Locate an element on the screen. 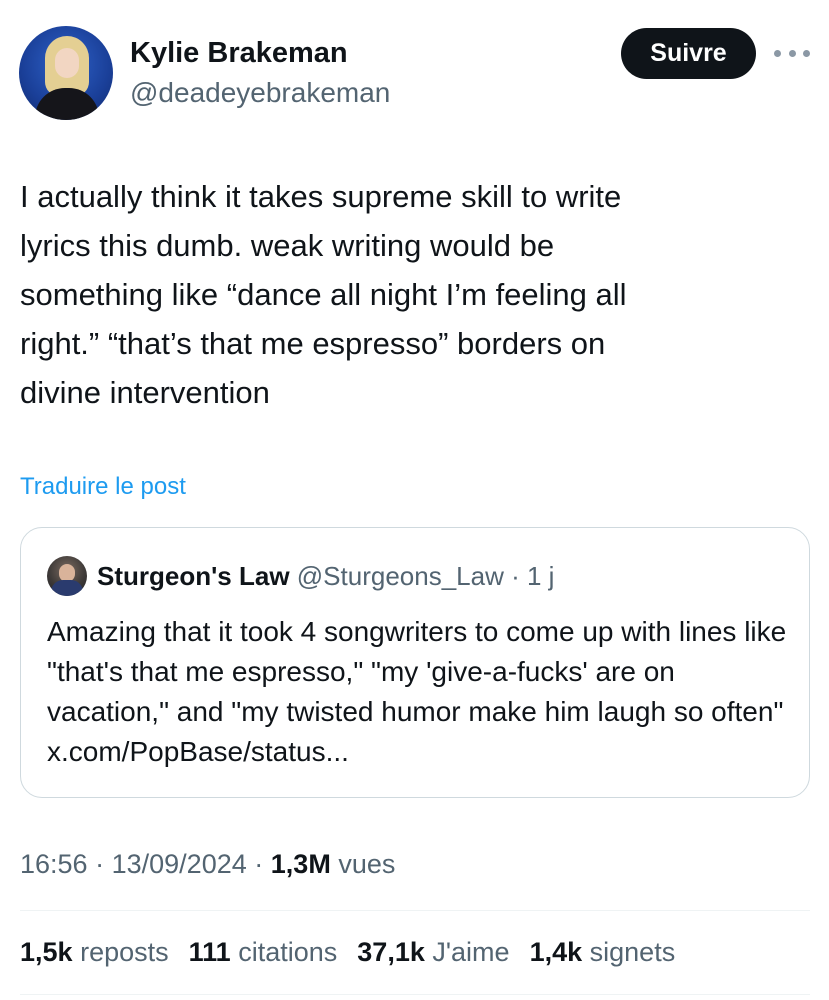 This screenshot has height=1000, width=829. bookmarks-stat: 1,4k signets is located at coordinates (603, 952).